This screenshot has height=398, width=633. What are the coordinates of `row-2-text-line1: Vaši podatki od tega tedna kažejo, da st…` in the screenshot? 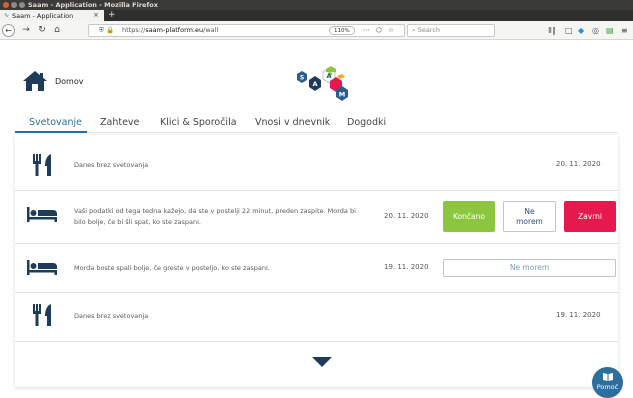 It's located at (215, 211).